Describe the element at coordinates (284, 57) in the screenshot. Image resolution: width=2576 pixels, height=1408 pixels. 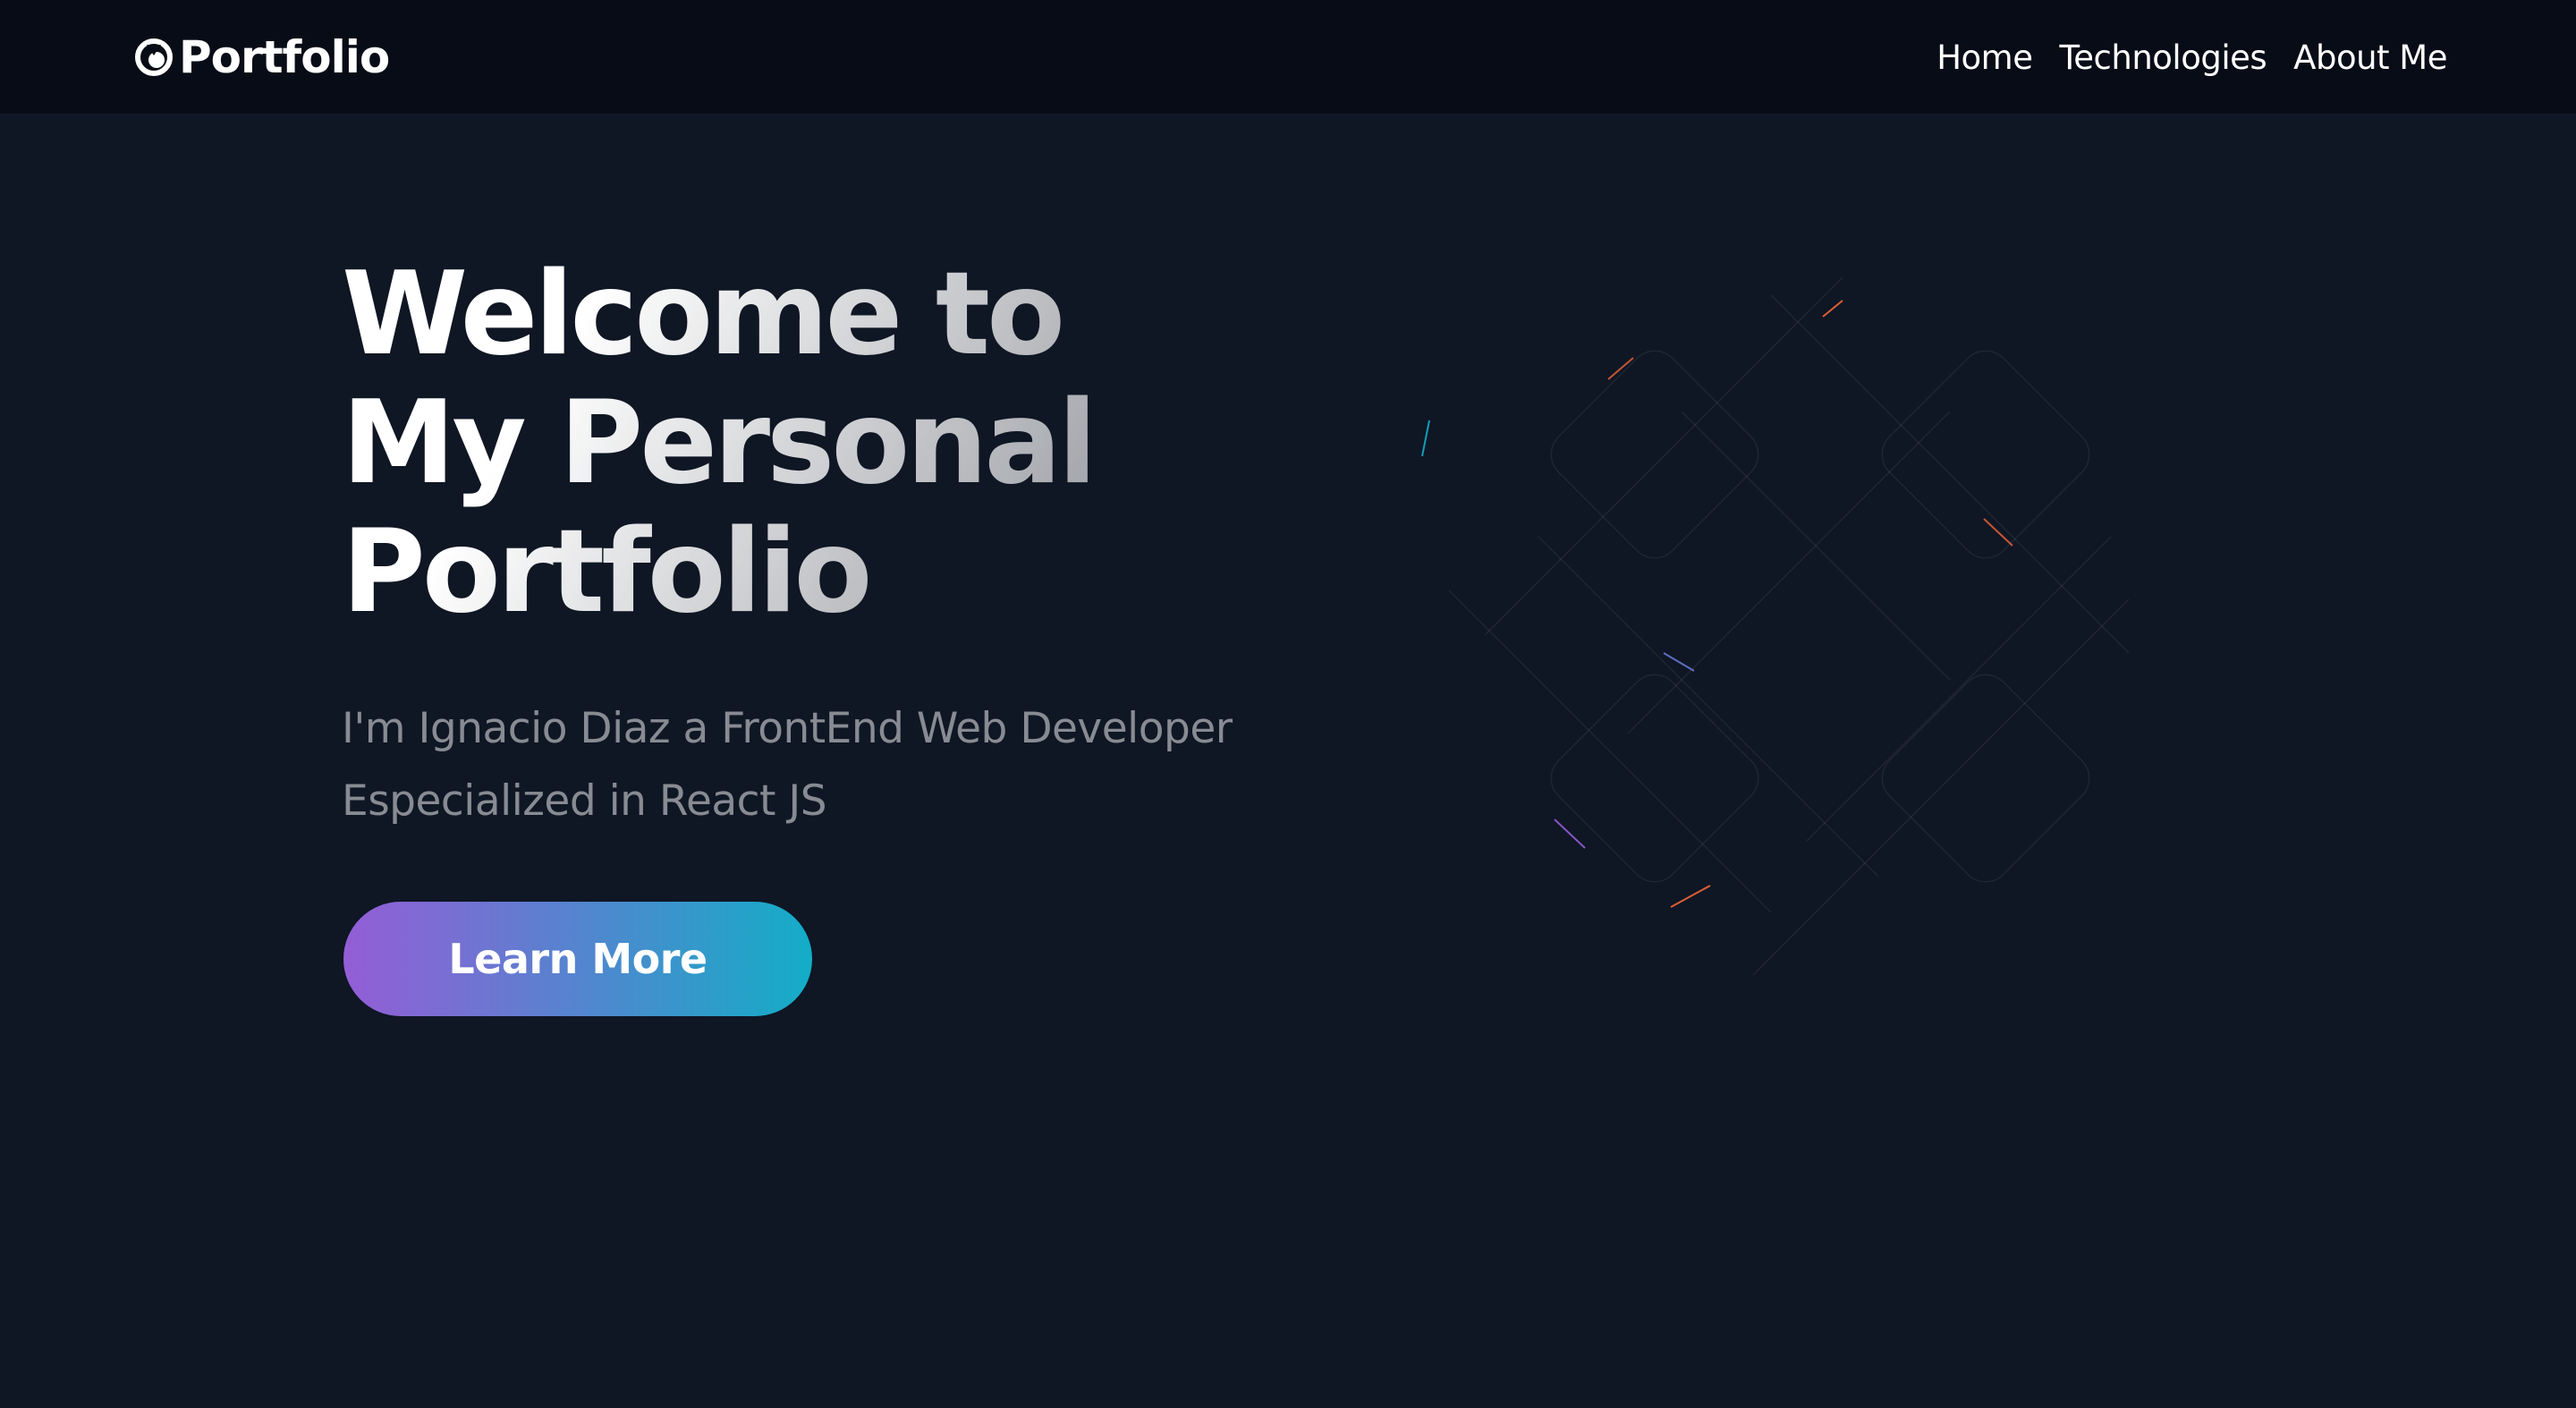
I see `brand-label: Portfolio` at that location.